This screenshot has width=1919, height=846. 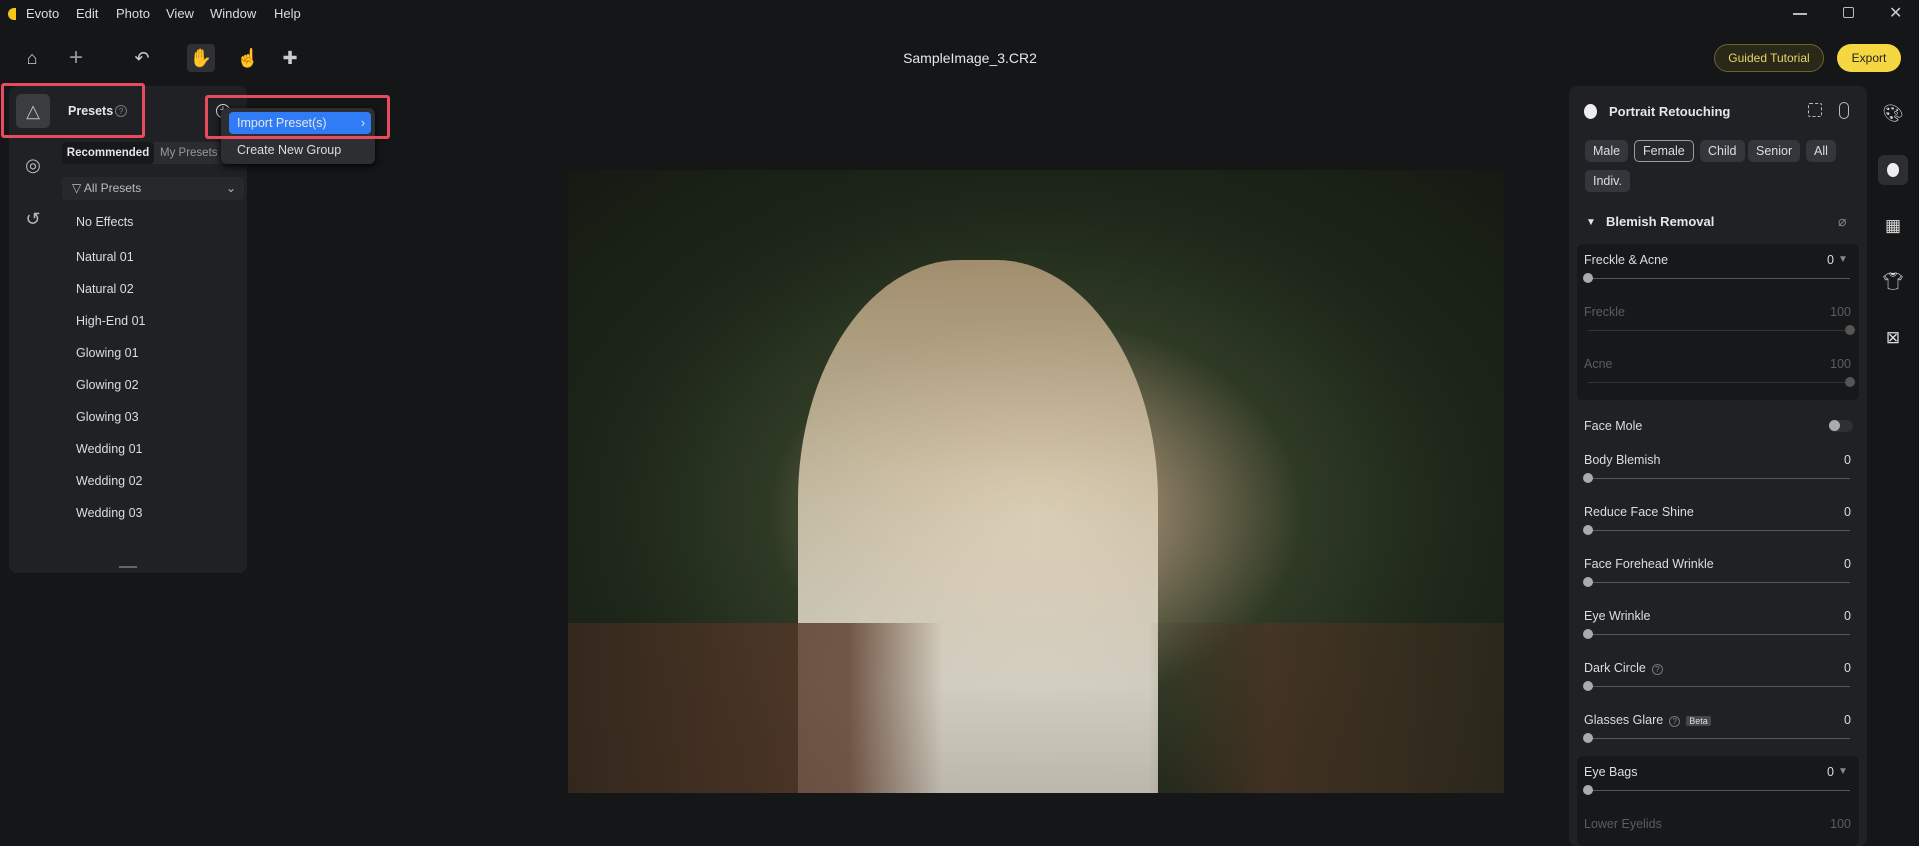 What do you see at coordinates (201, 58) in the screenshot?
I see `hand-tool-icon: ✋` at bounding box center [201, 58].